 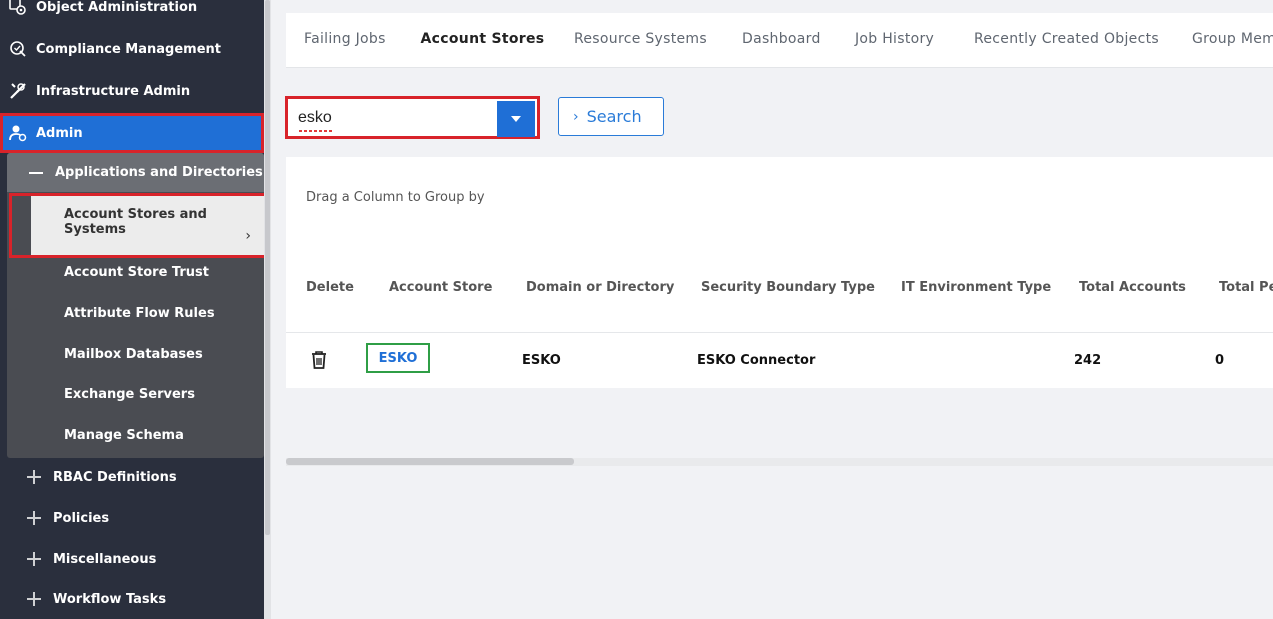 I want to click on account-store-combobox, so click(x=412, y=117).